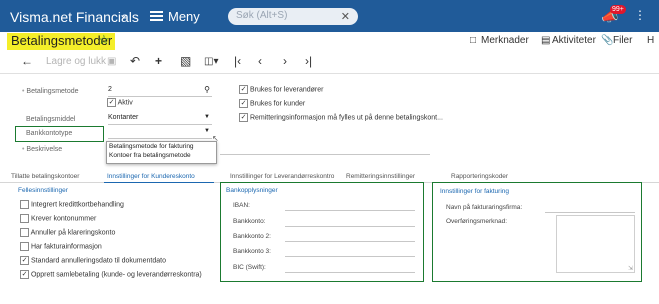 Image resolution: width=659 pixels, height=304 pixels. I want to click on bank-account-3-field, so click(350, 256).